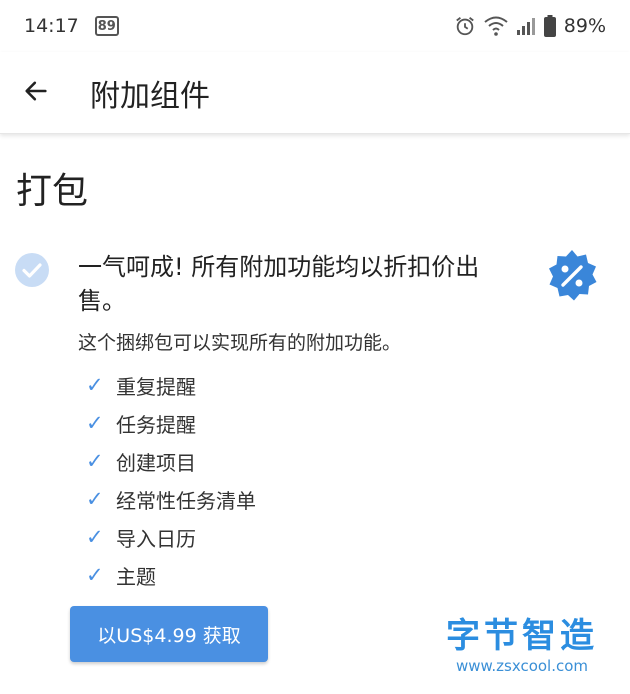 Image resolution: width=630 pixels, height=694 pixels. I want to click on signal-icon, so click(526, 26).